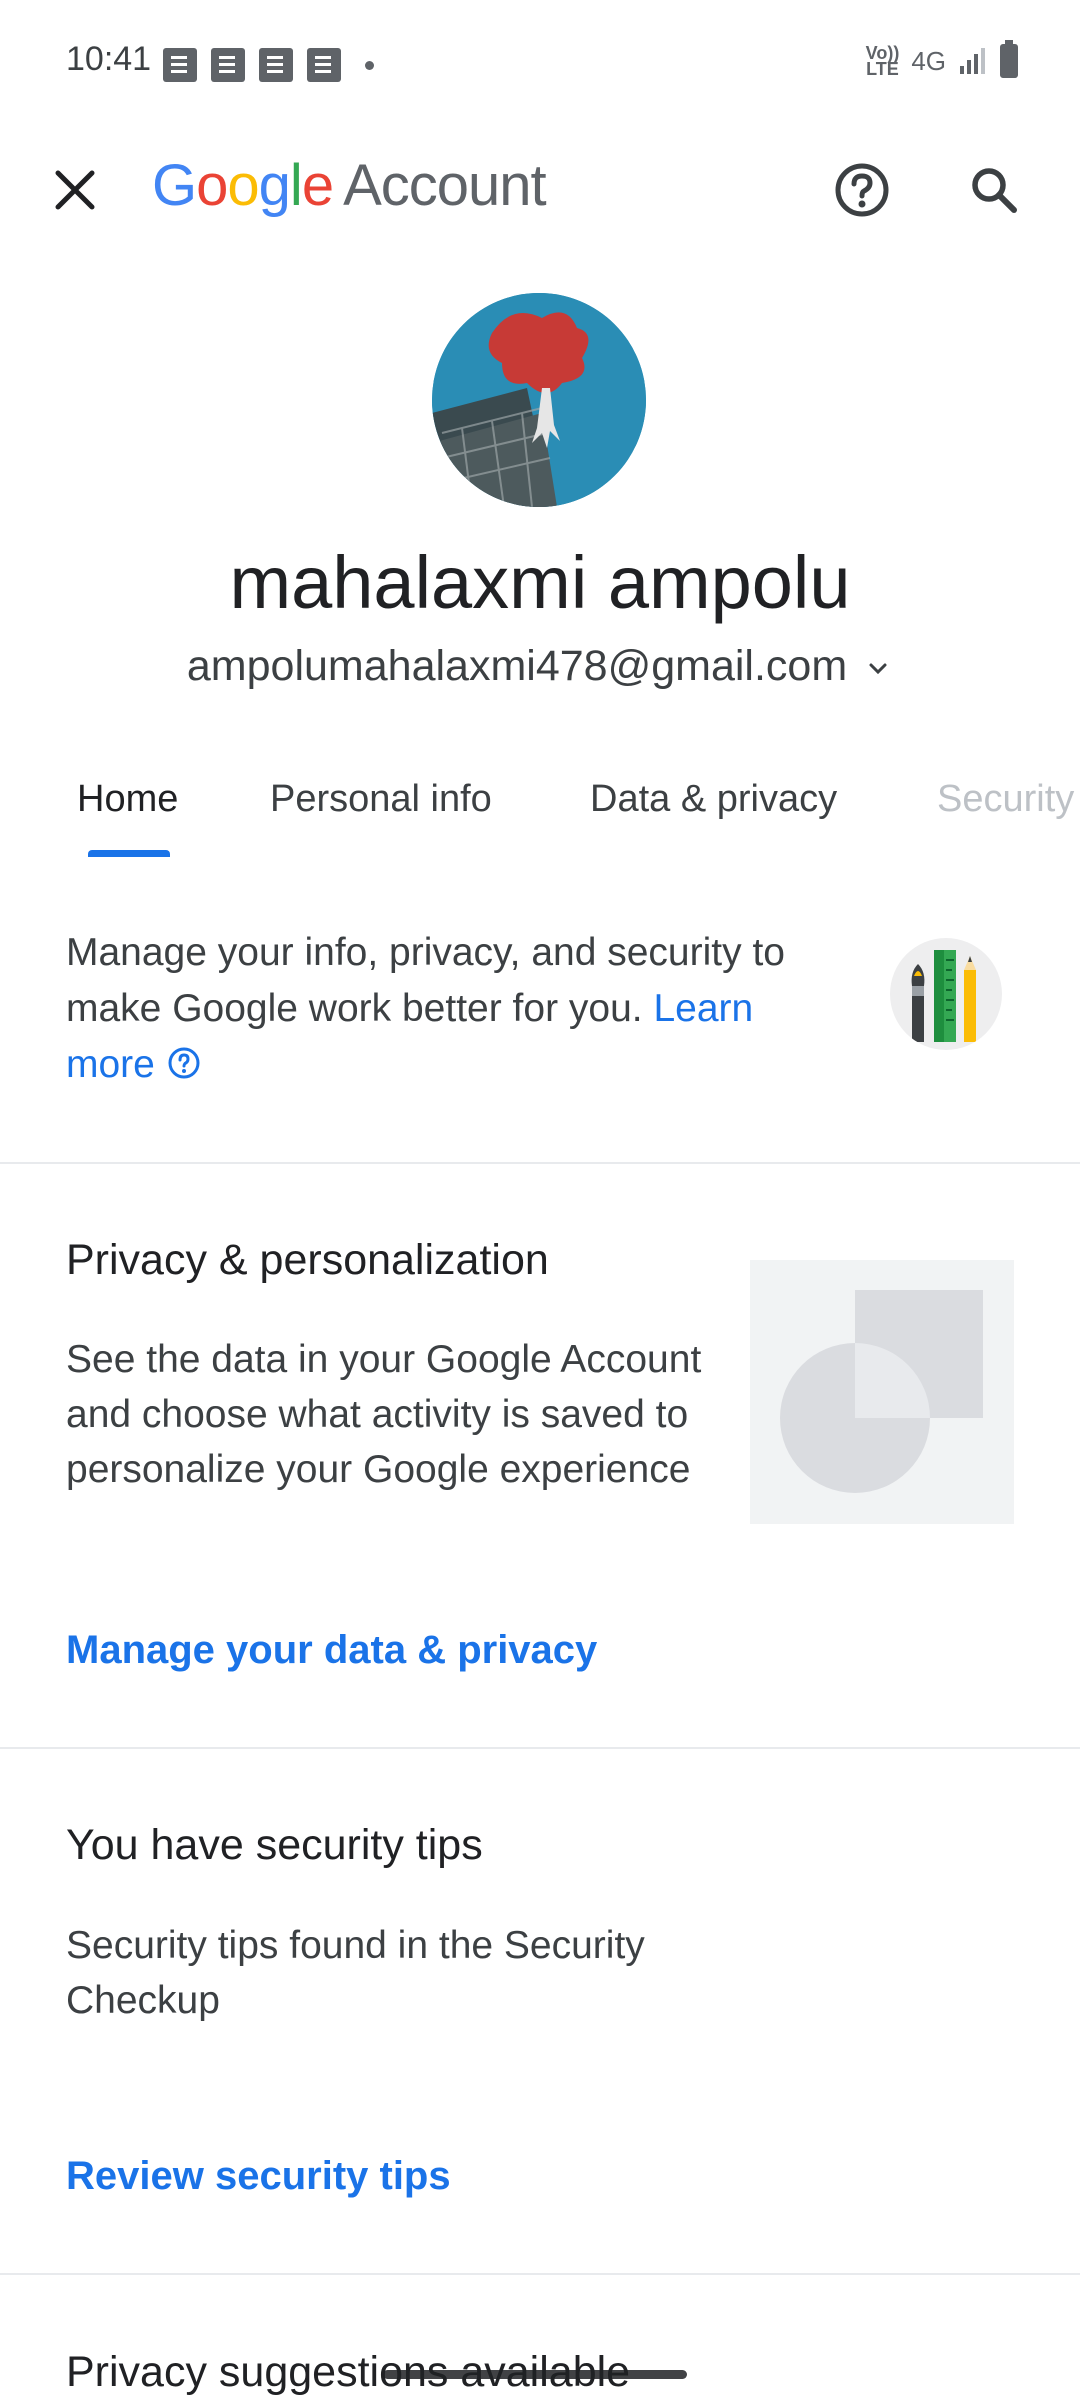 This screenshot has height=2408, width=1080. I want to click on tab-personal-info: Personal info, so click(381, 799).